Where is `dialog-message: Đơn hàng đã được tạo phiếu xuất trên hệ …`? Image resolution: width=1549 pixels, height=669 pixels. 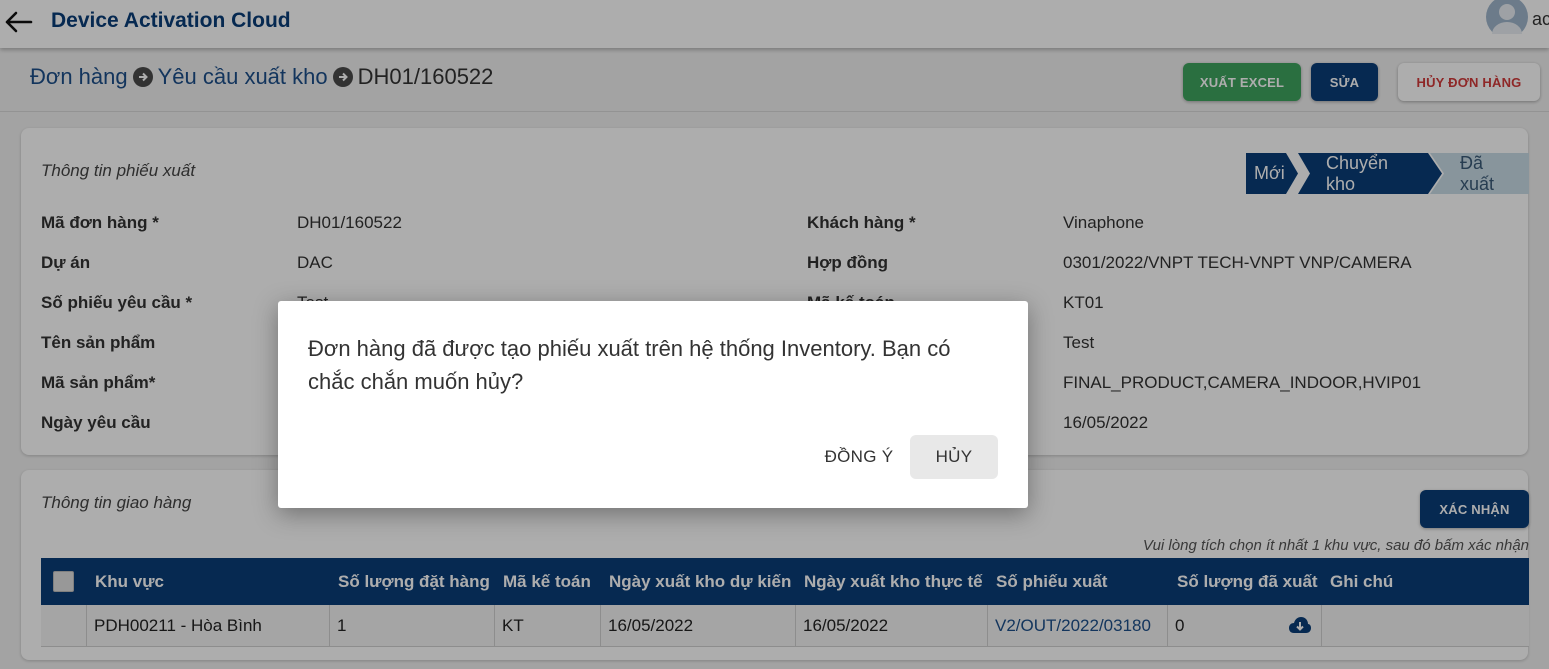 dialog-message: Đơn hàng đã được tạo phiếu xuất trên hệ … is located at coordinates (629, 365).